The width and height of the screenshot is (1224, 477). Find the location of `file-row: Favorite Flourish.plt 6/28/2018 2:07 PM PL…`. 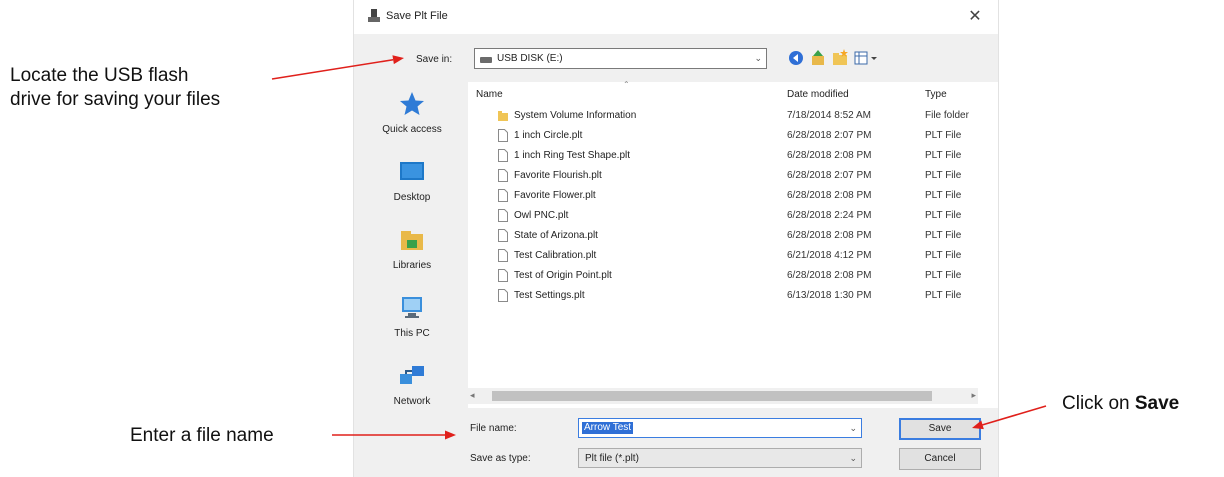

file-row: Favorite Flourish.plt 6/28/2018 2:07 PM PL… is located at coordinates (733, 176).